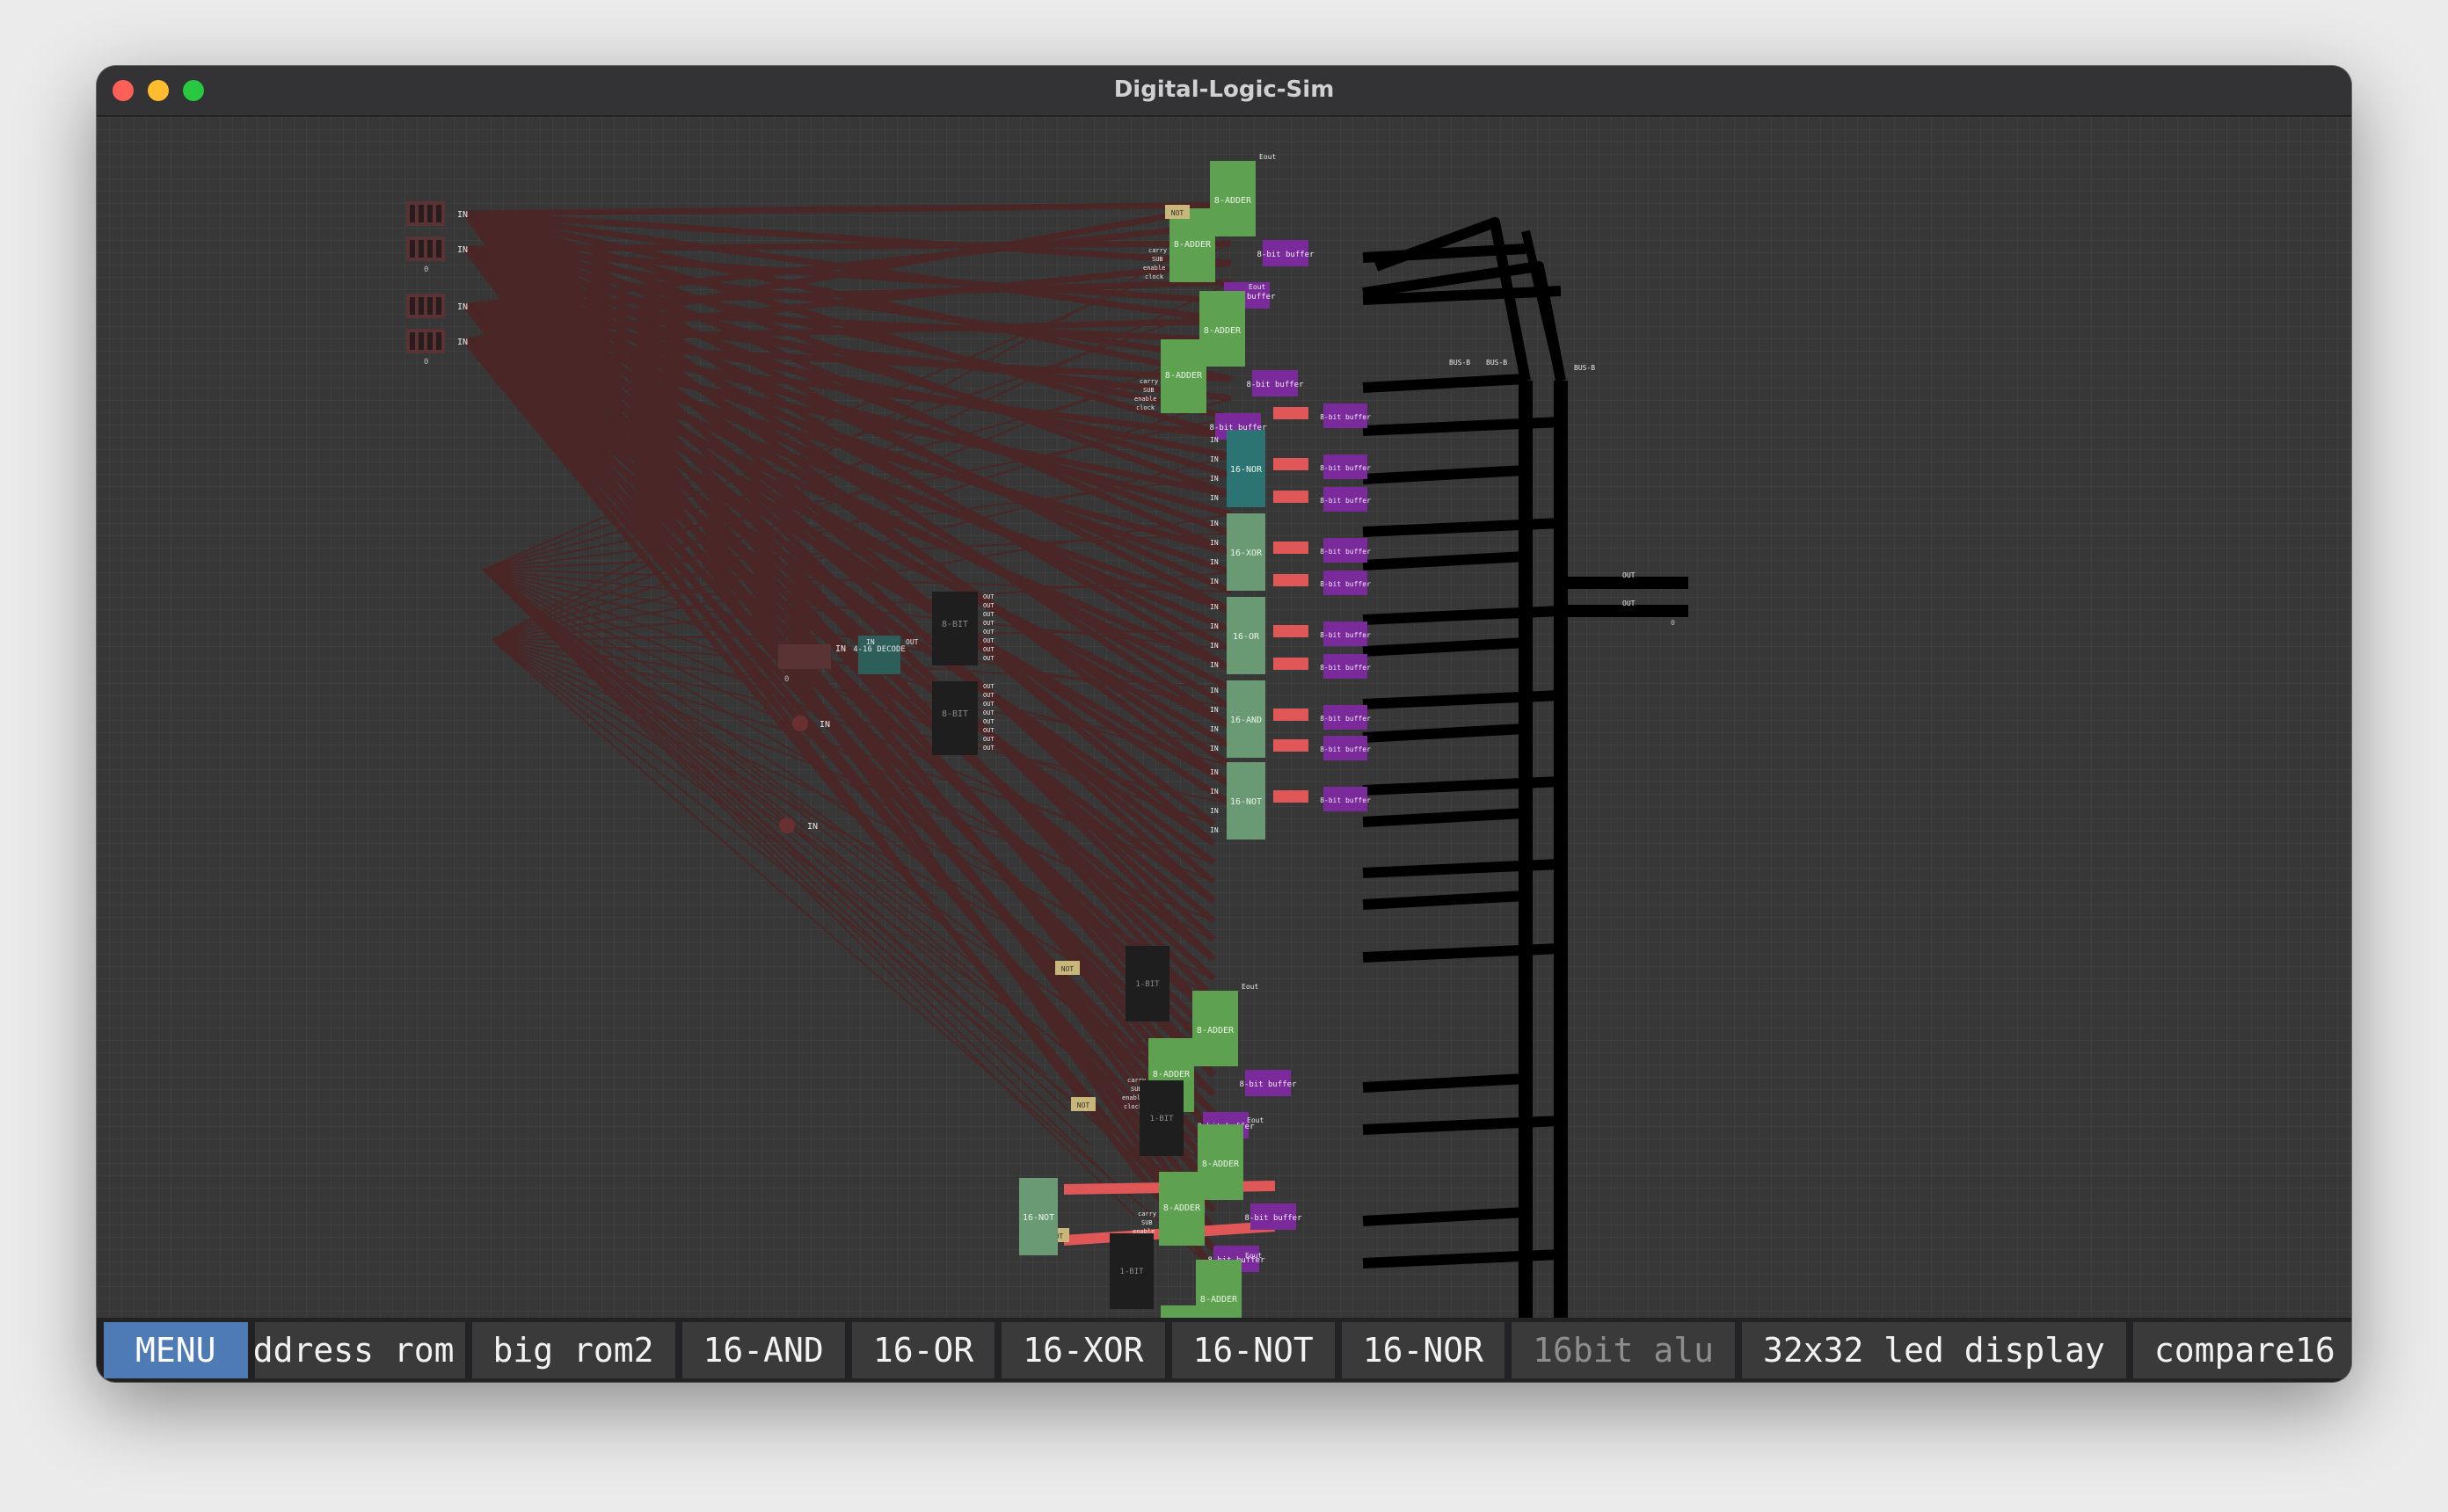 Image resolution: width=2448 pixels, height=1512 pixels. What do you see at coordinates (1423, 1350) in the screenshot?
I see `chip-16-nor: 16-NOR` at bounding box center [1423, 1350].